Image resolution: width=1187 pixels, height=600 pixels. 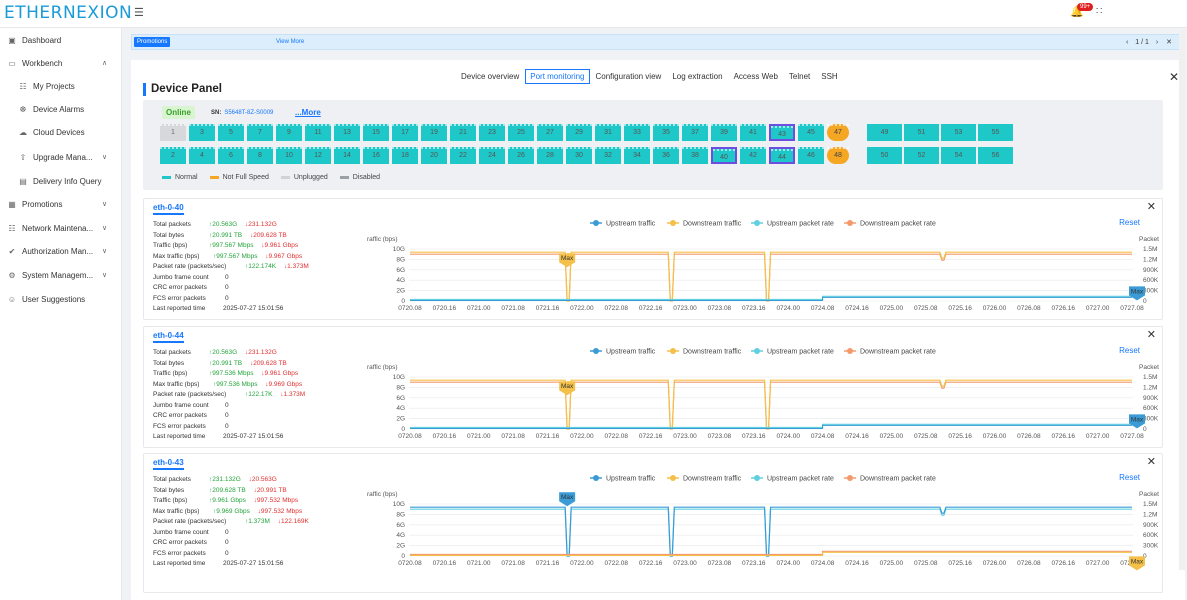 I want to click on port-17: 17, so click(x=405, y=132).